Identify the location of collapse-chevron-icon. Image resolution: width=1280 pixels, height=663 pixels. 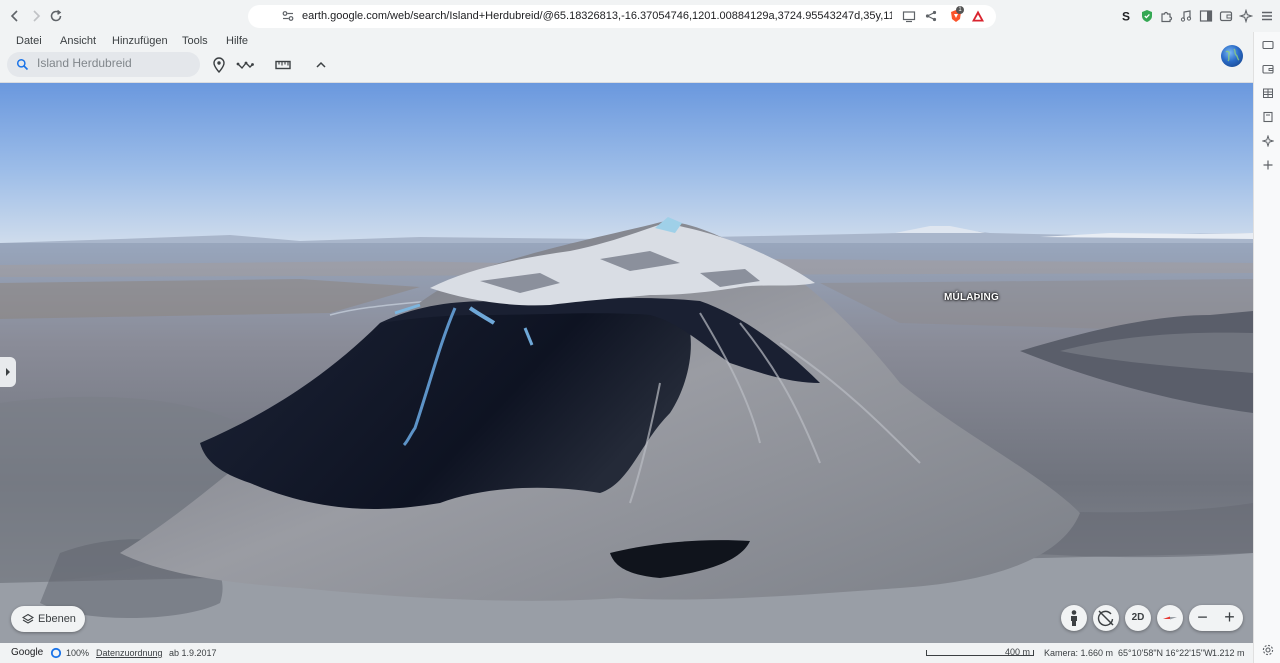
(321, 65).